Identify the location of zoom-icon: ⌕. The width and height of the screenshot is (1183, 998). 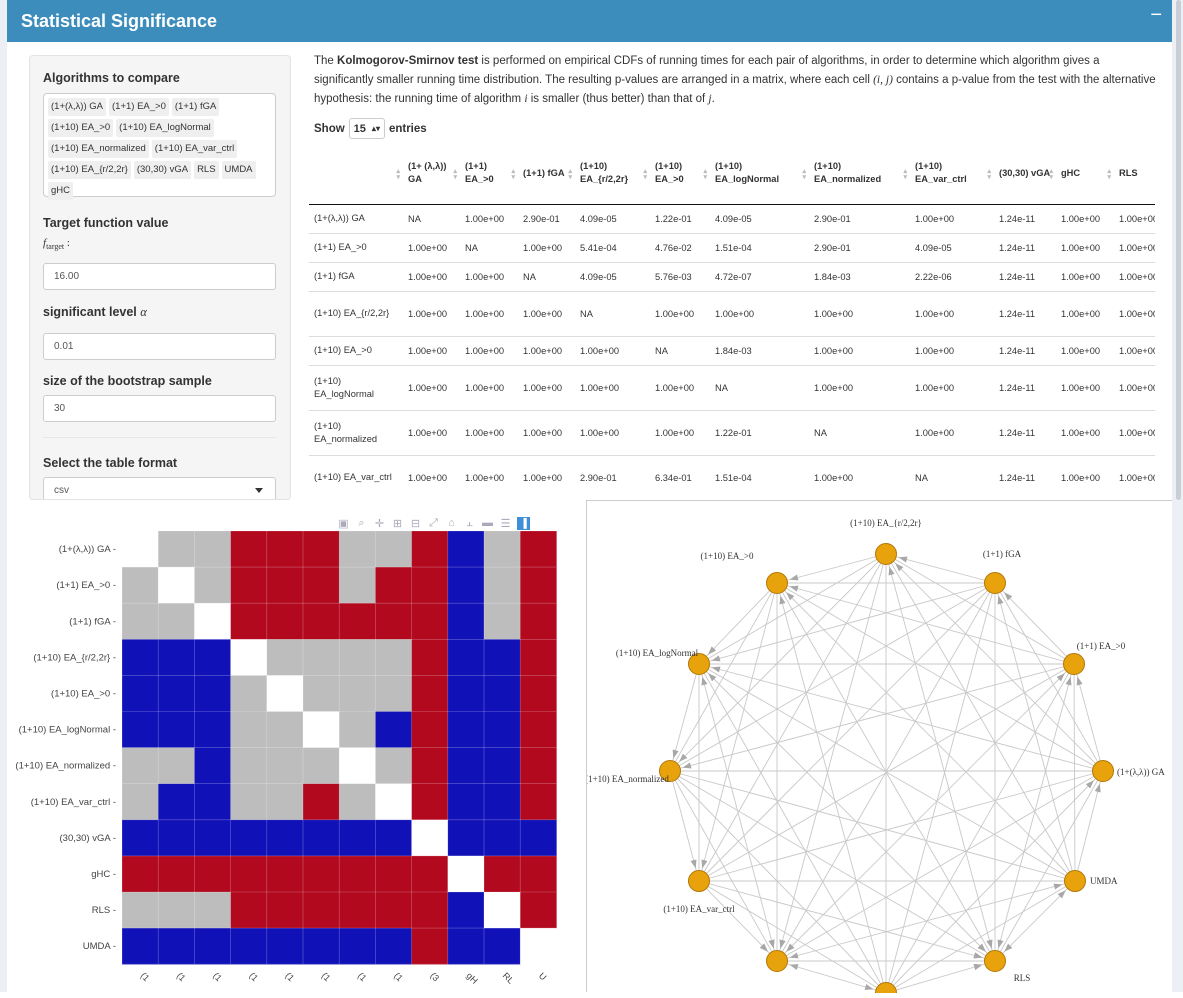
(361, 523).